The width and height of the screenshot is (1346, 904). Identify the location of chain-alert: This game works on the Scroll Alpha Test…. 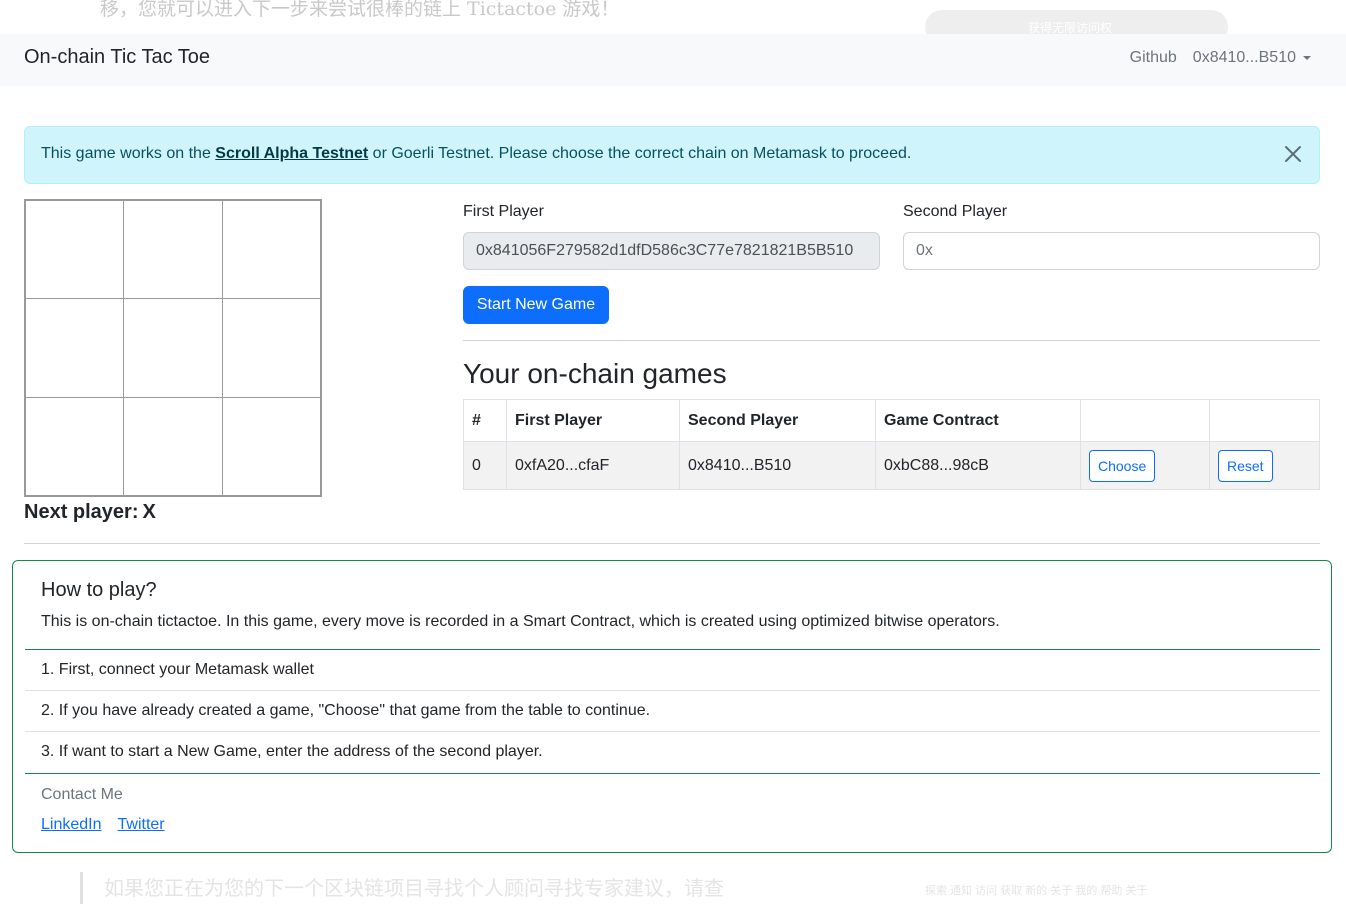
(672, 155).